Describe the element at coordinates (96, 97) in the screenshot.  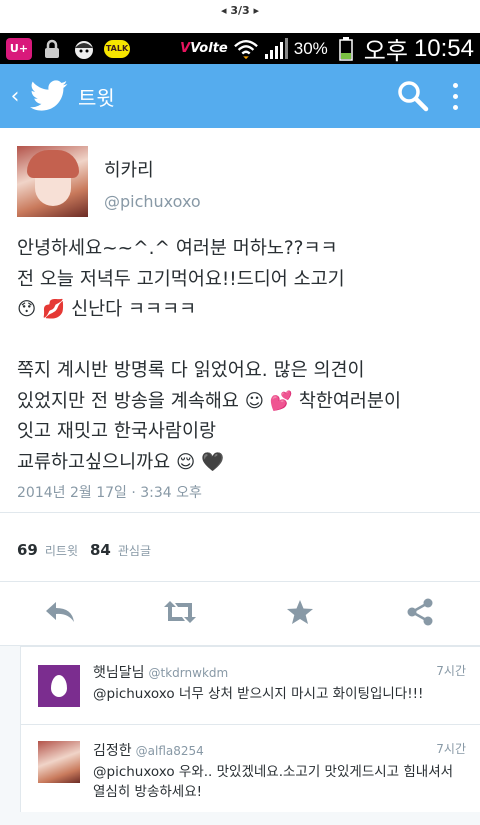
I see `screen-title: 트윗` at that location.